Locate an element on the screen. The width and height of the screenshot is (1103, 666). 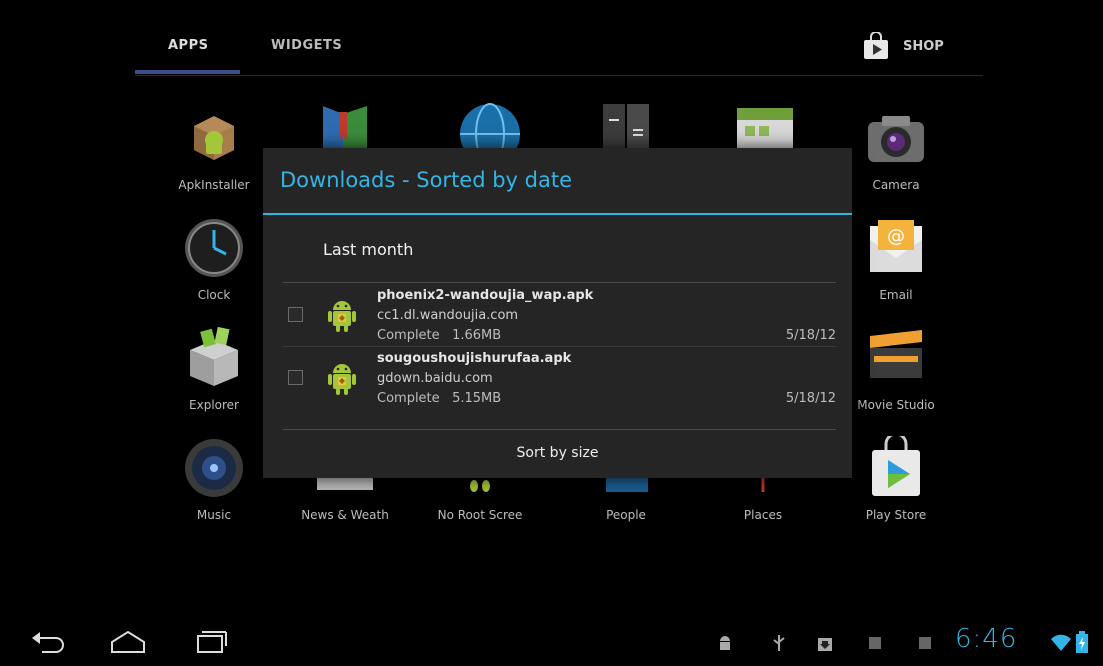
tab-apps: APPS is located at coordinates (188, 45).